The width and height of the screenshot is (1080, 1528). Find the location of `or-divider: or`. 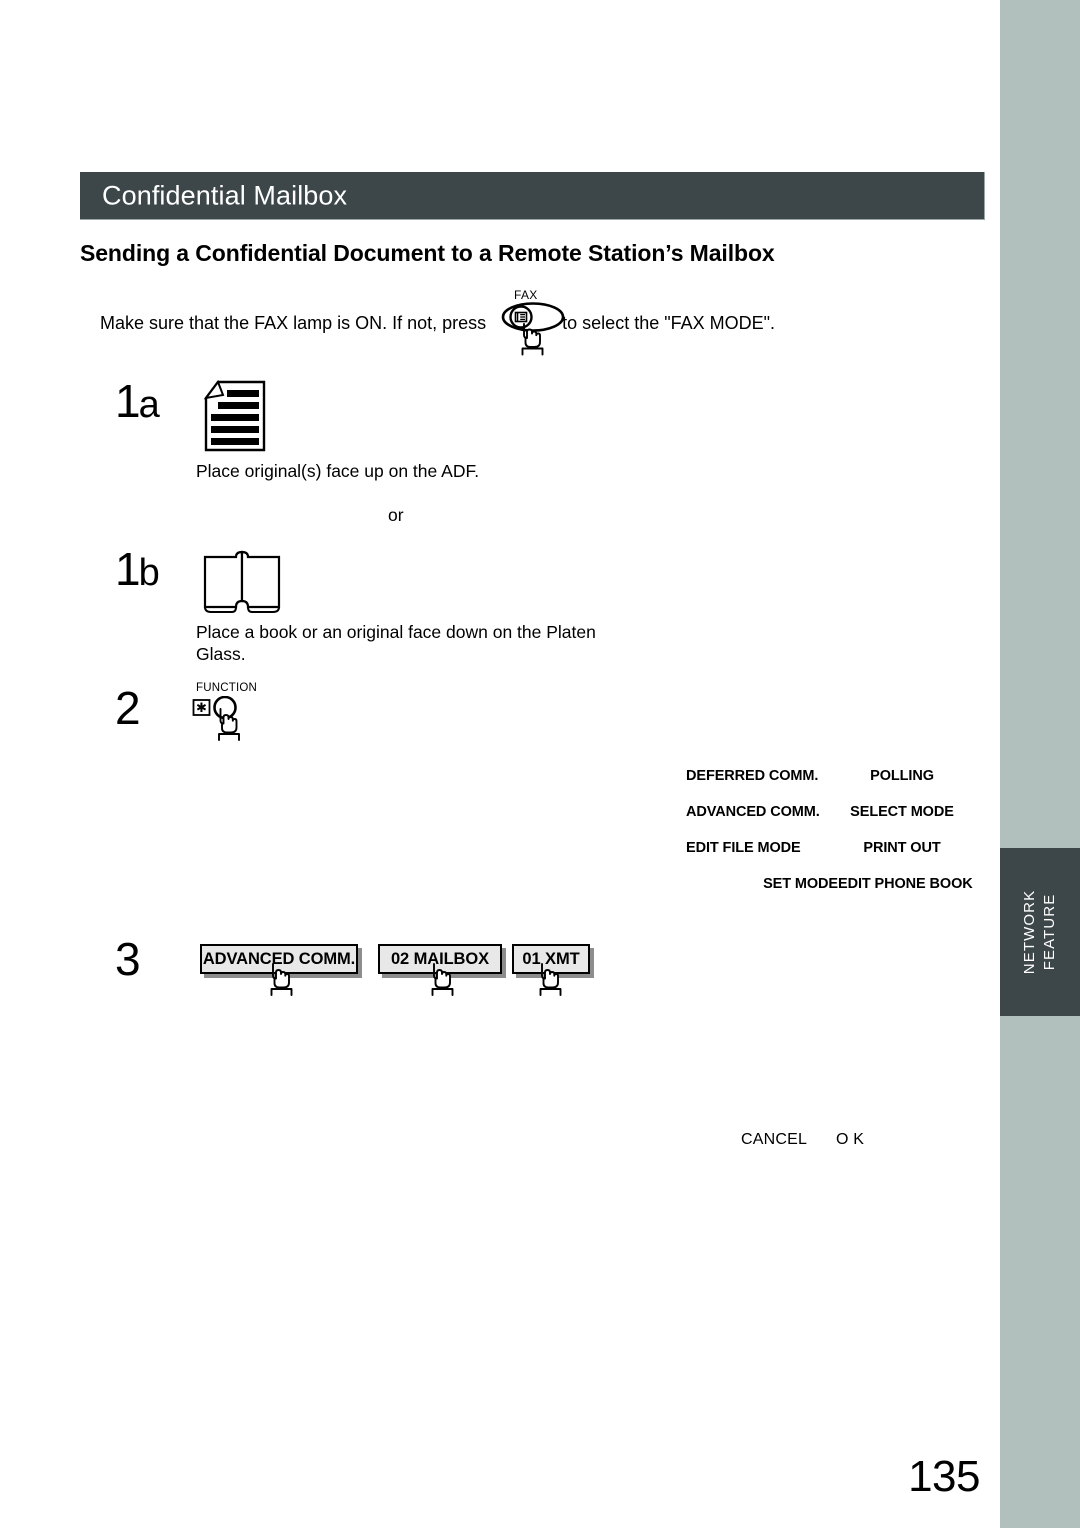

or-divider: or is located at coordinates (396, 515).